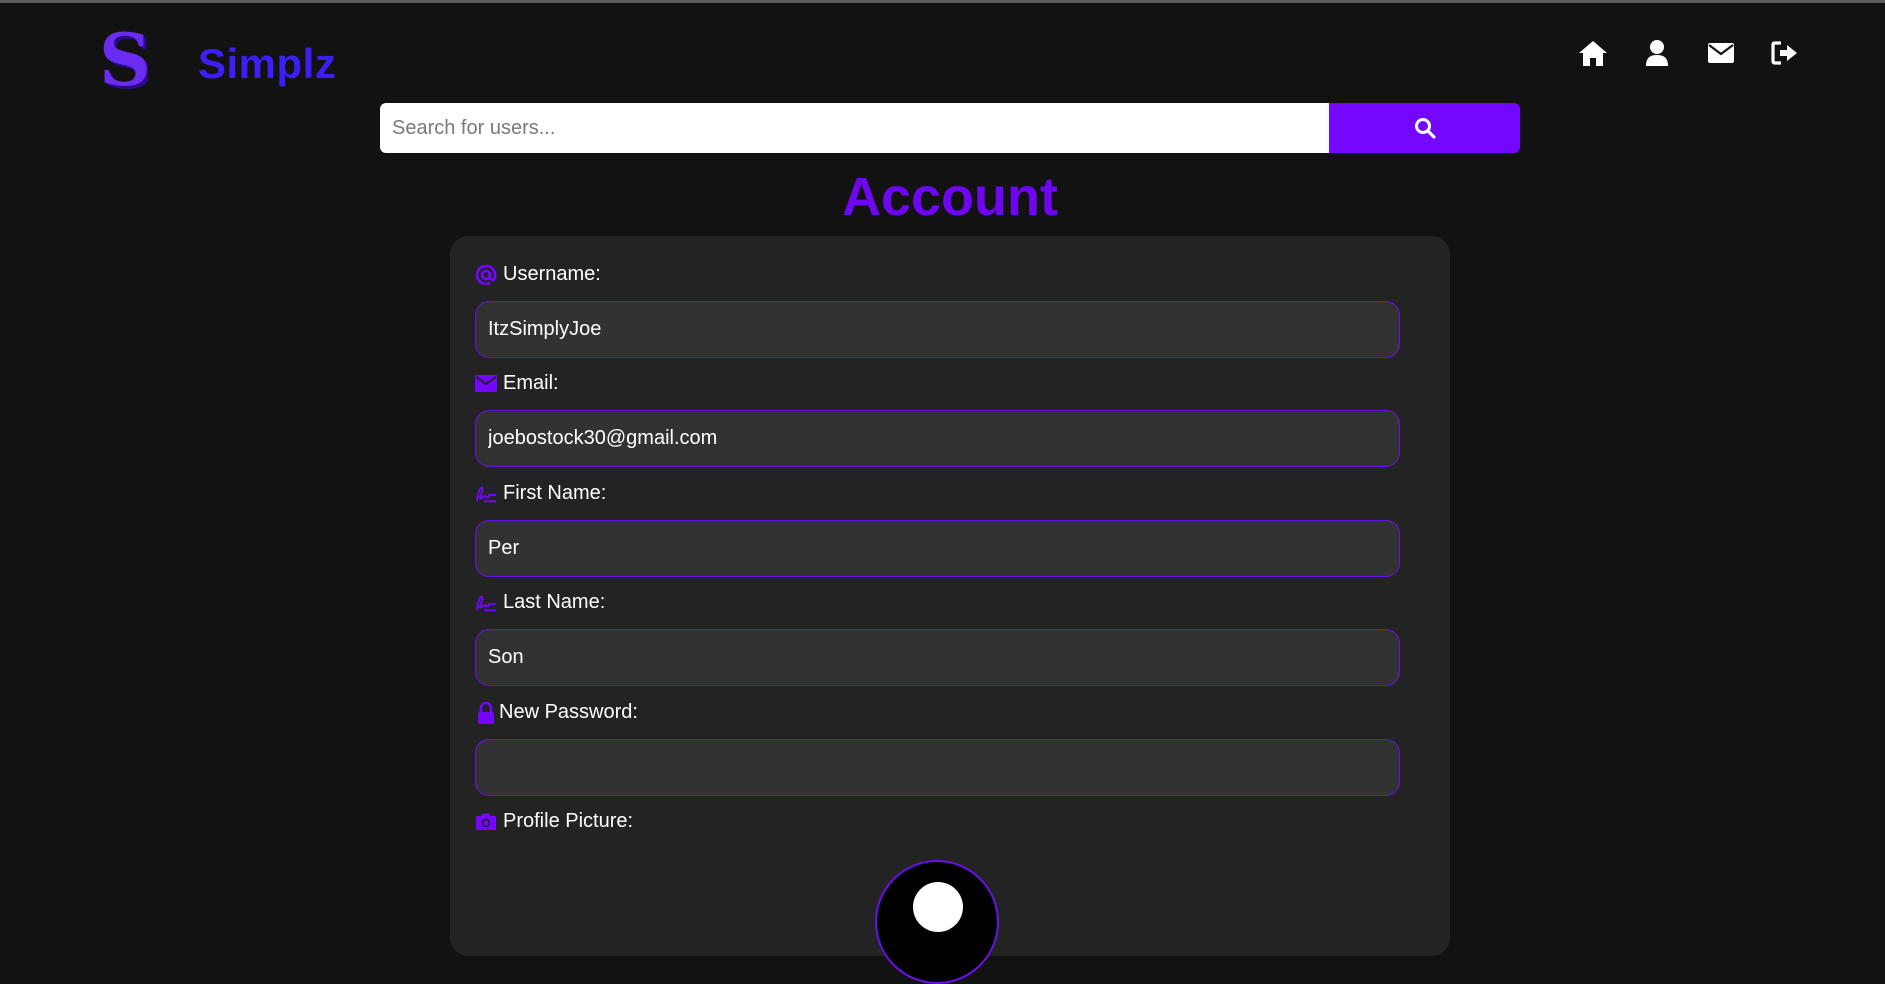  What do you see at coordinates (568, 821) in the screenshot?
I see `profile-picture-label-text: Profile Picture:` at bounding box center [568, 821].